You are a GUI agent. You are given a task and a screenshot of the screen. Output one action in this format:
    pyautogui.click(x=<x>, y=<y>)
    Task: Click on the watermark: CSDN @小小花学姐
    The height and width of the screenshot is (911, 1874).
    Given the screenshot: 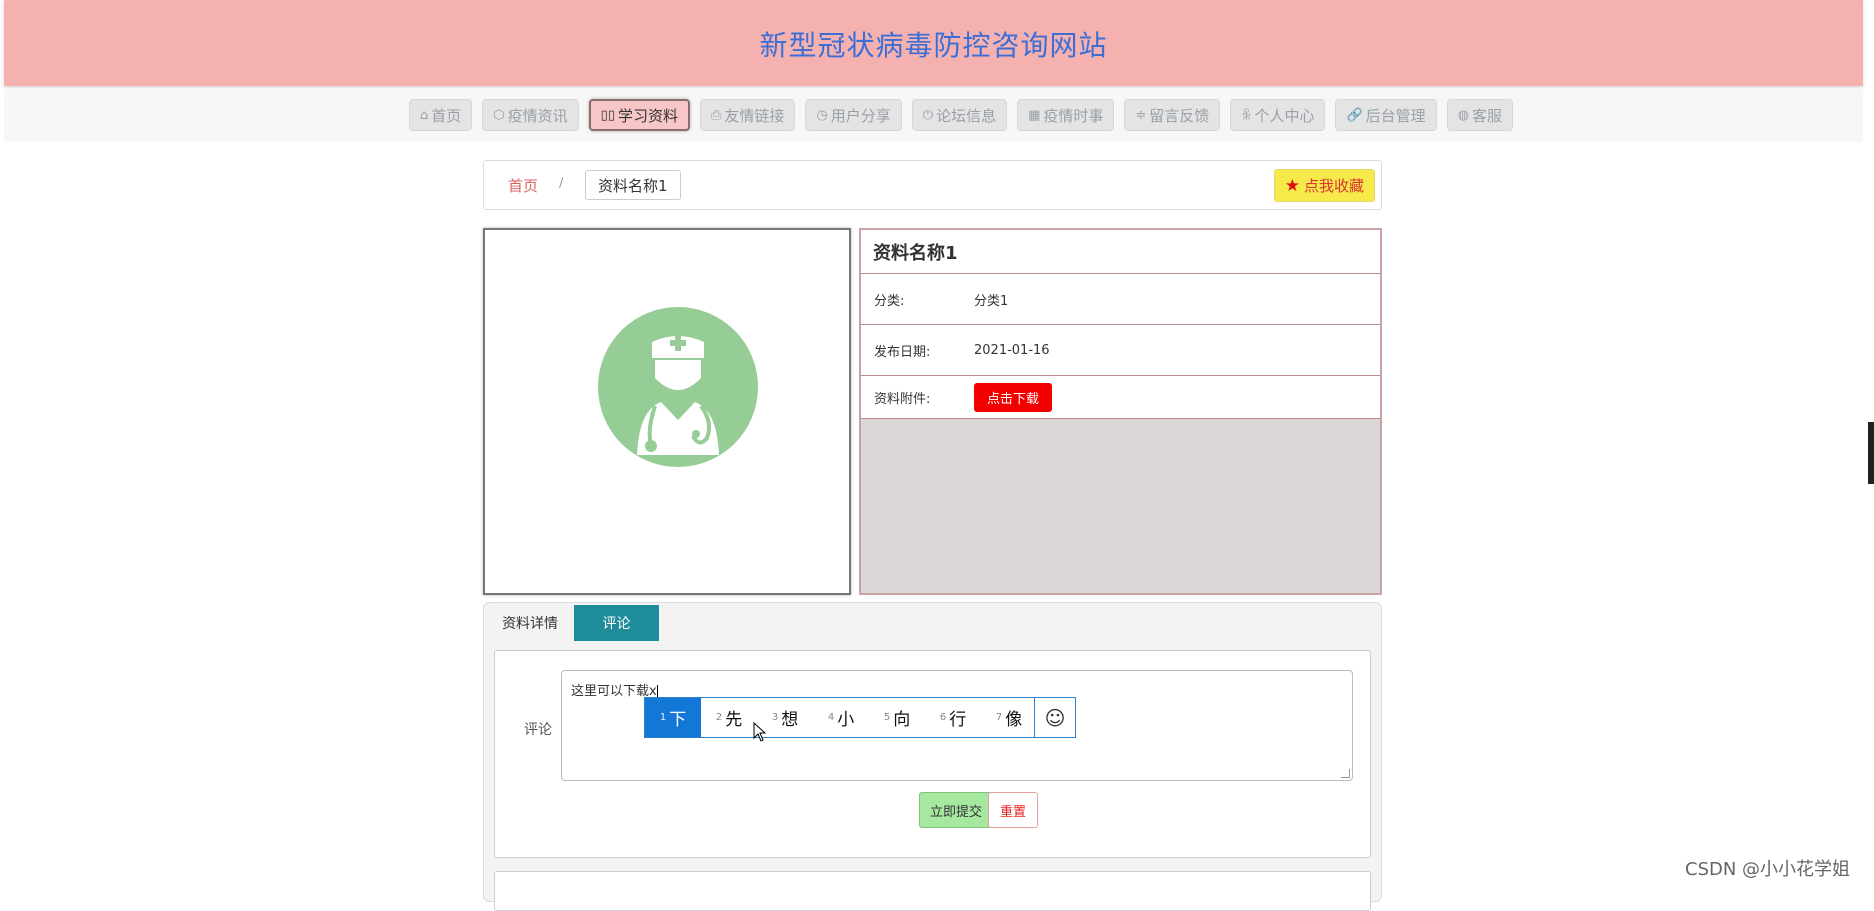 What is the action you would take?
    pyautogui.click(x=1768, y=869)
    